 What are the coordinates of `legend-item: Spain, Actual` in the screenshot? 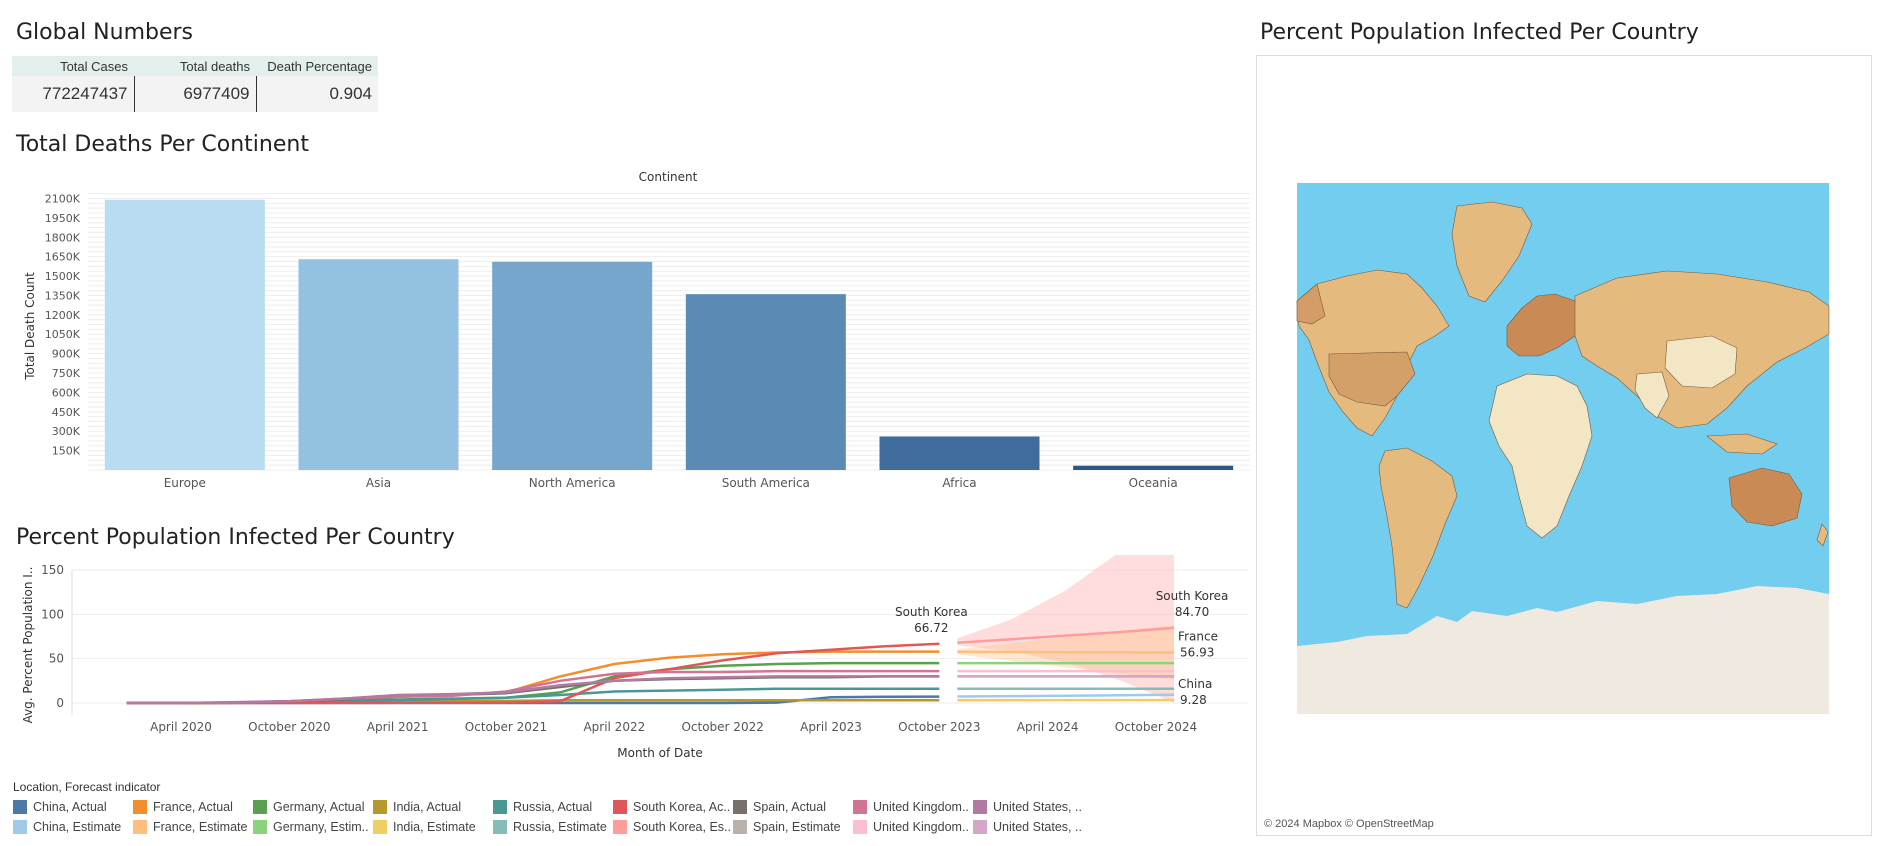 It's located at (793, 807).